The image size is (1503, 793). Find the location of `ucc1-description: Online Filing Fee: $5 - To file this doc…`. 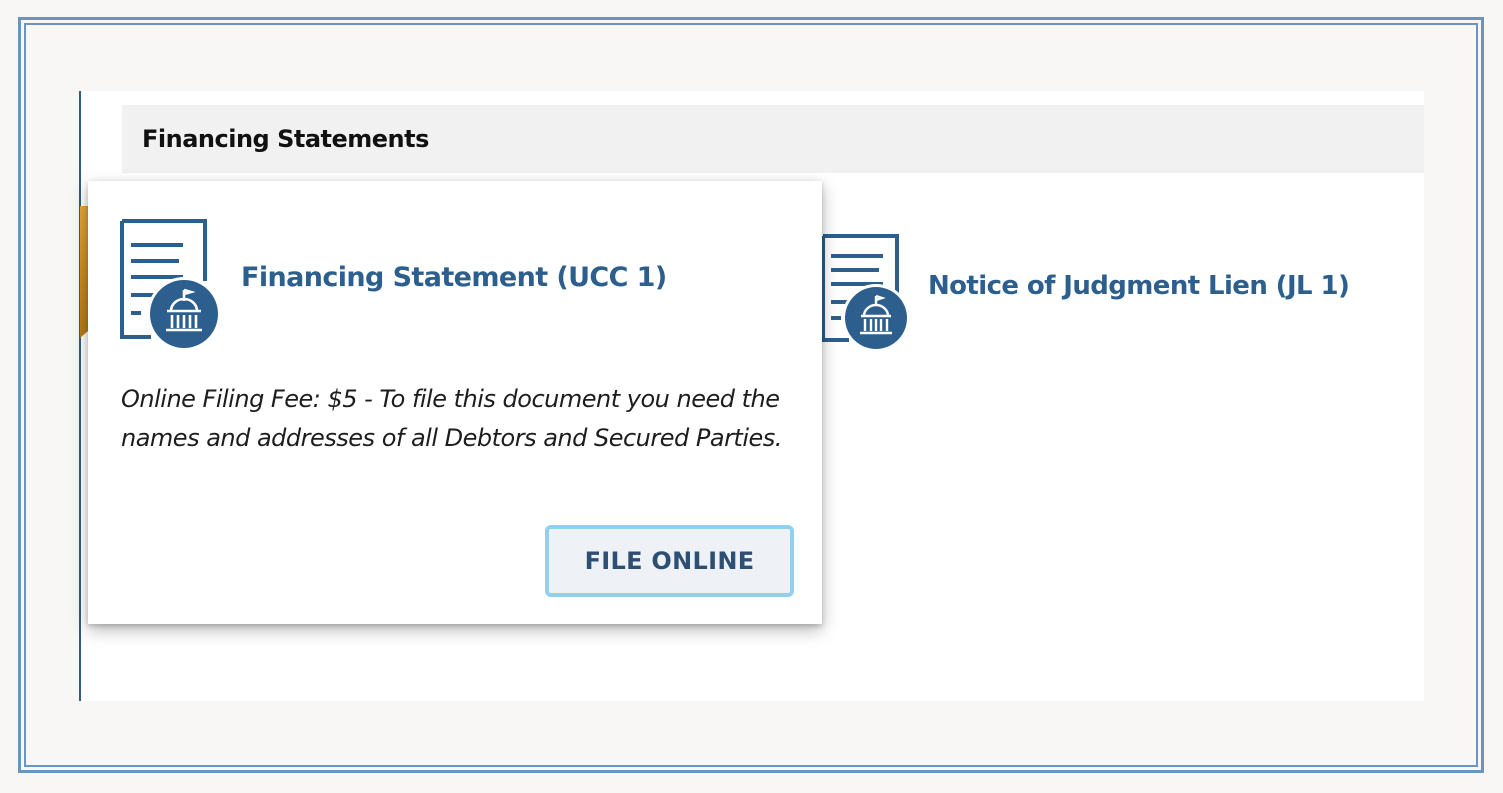

ucc1-description: Online Filing Fee: $5 - To file this doc… is located at coordinates (451, 418).